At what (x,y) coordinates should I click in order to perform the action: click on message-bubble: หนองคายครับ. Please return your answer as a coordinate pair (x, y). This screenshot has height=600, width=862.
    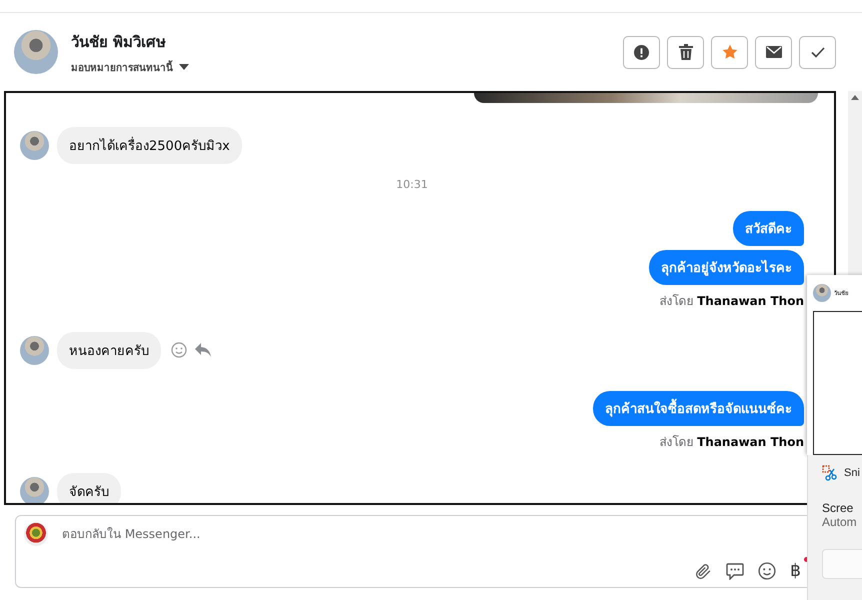
    Looking at the image, I should click on (109, 350).